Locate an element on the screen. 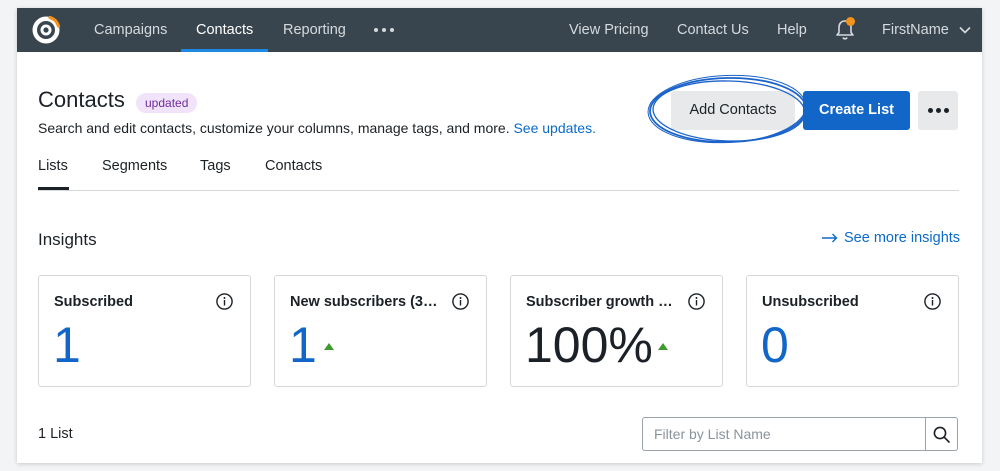 The height and width of the screenshot is (471, 1000). add-contacts-button: Add Contacts is located at coordinates (733, 110).